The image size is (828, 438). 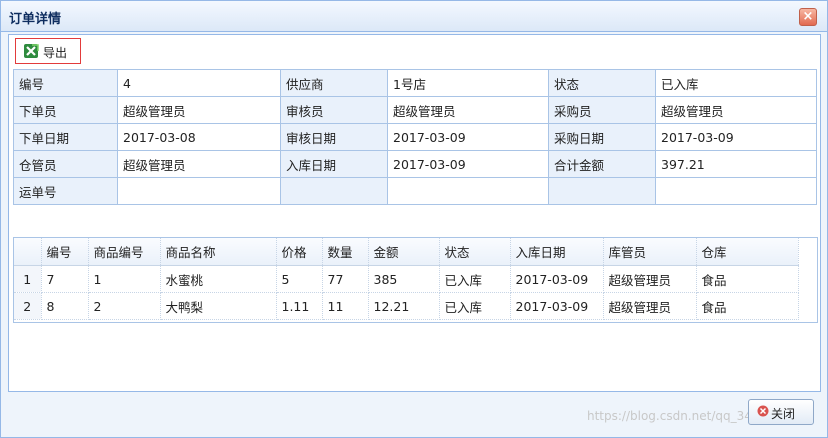 What do you see at coordinates (299, 279) in the screenshot?
I see `table-cell: 5` at bounding box center [299, 279].